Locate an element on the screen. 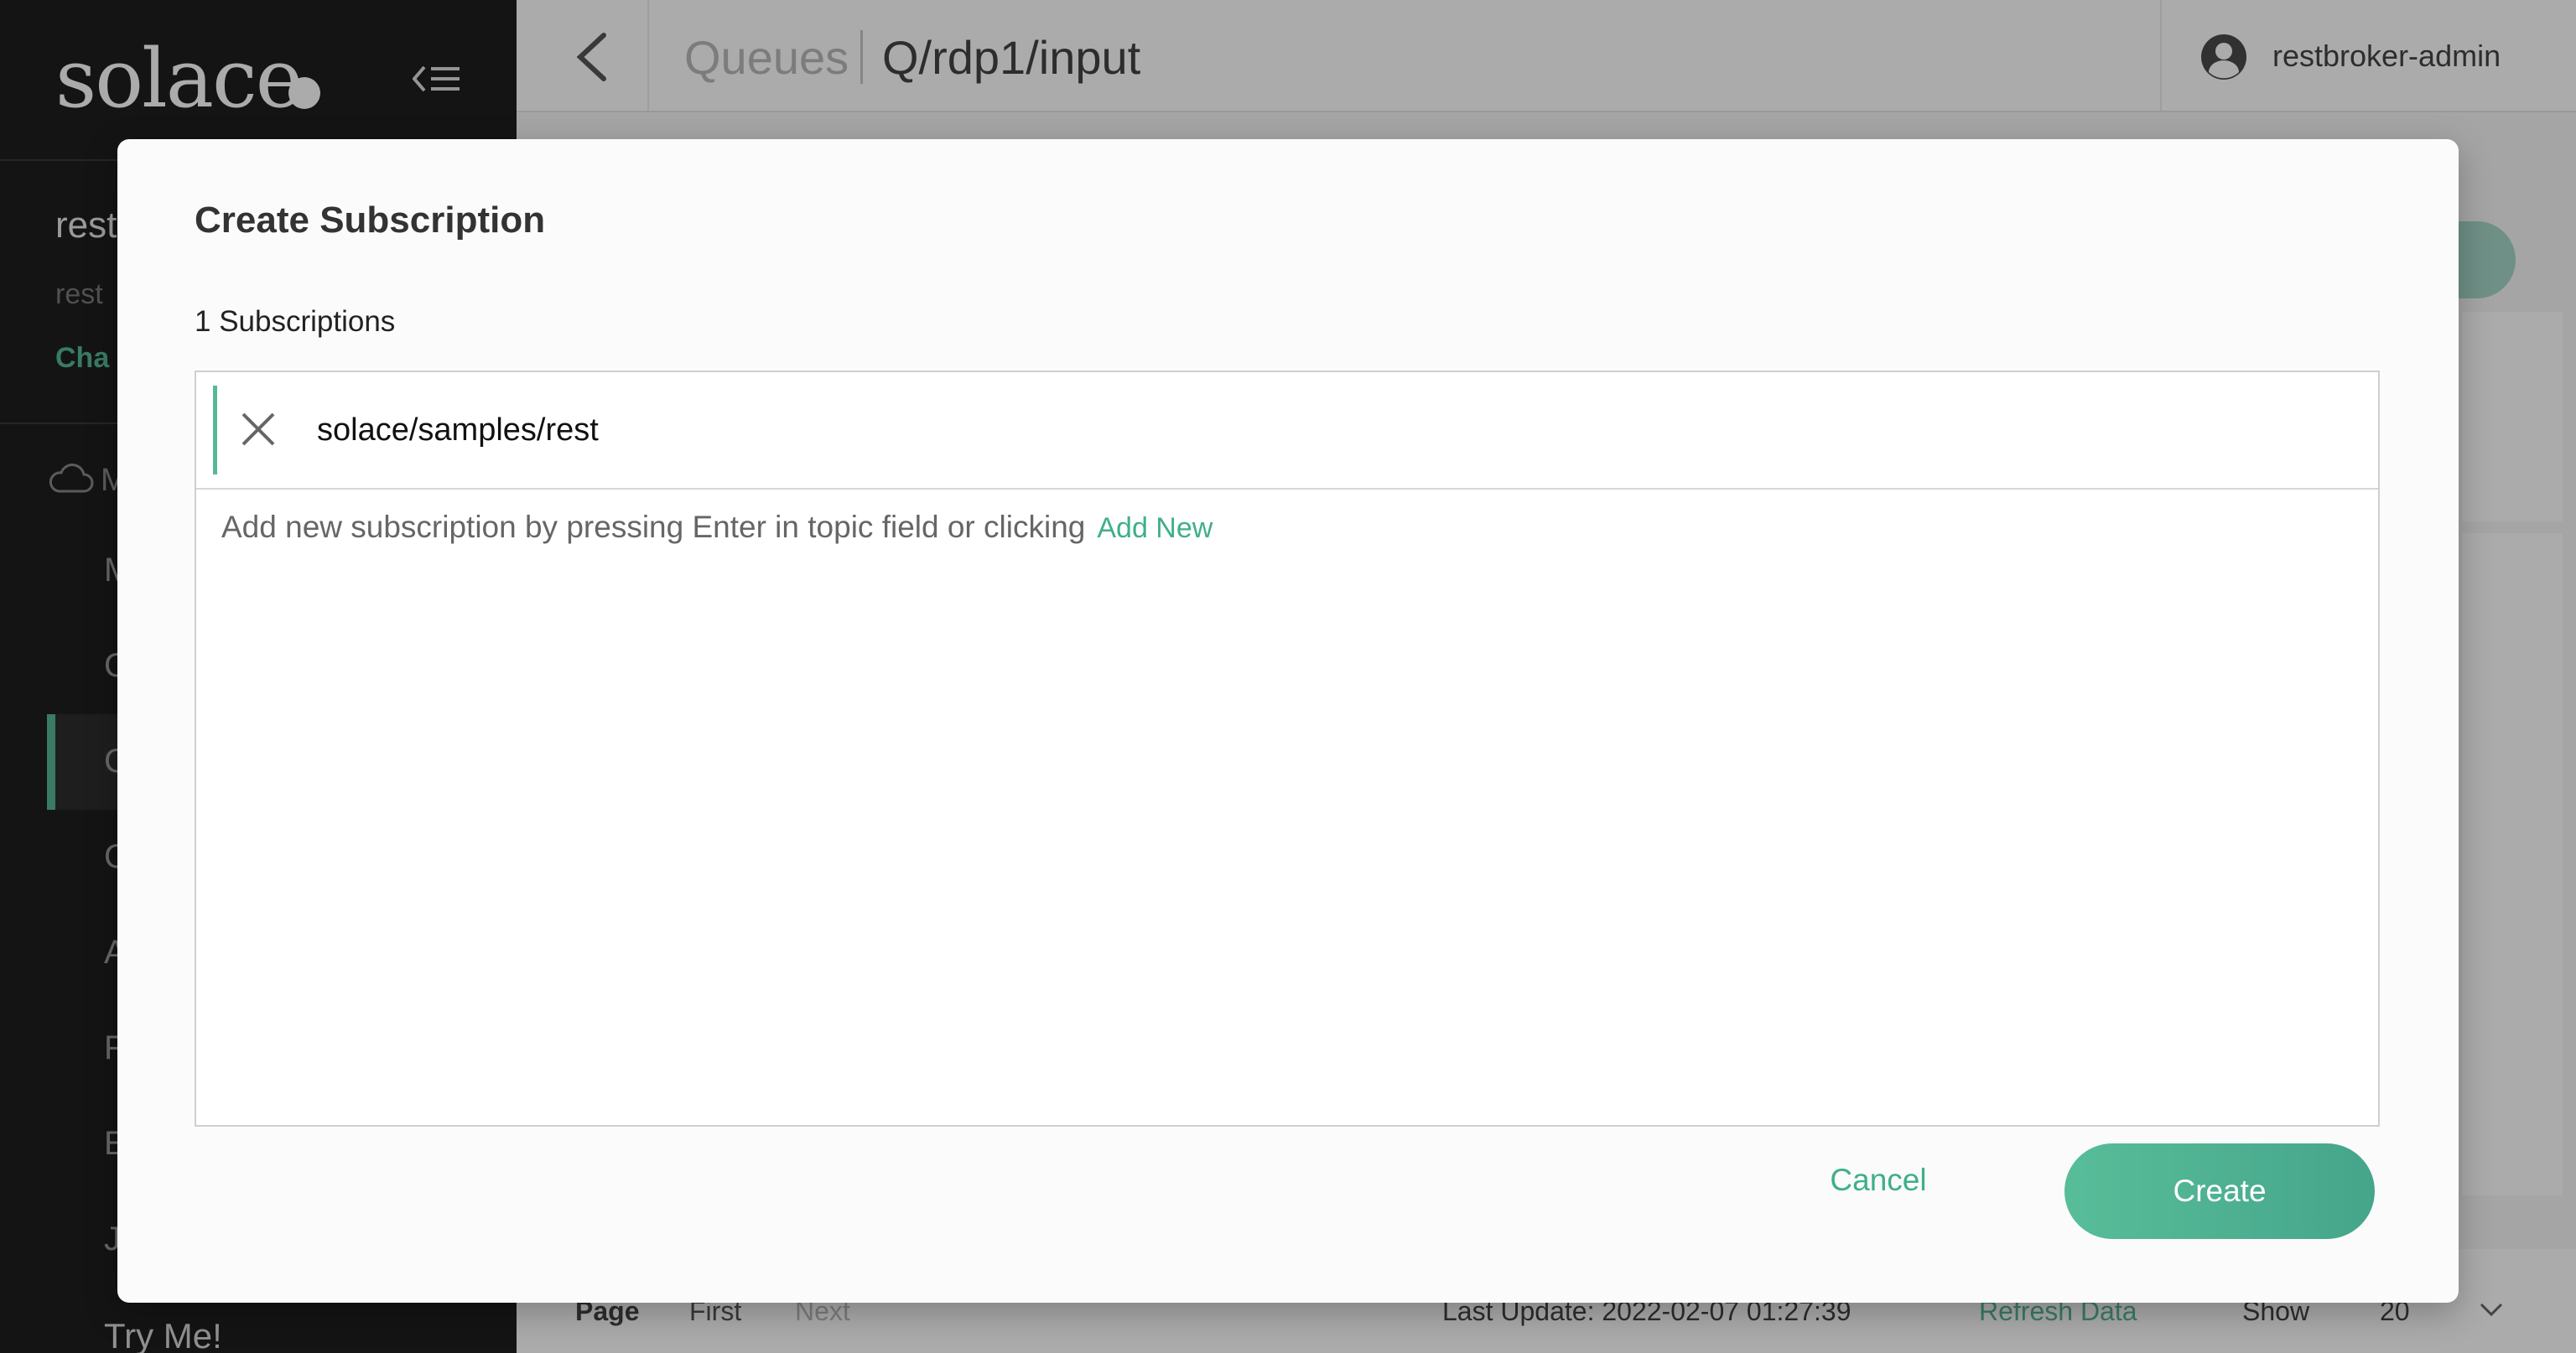 The image size is (2576, 1353). remove-subscription-icon is located at coordinates (258, 429).